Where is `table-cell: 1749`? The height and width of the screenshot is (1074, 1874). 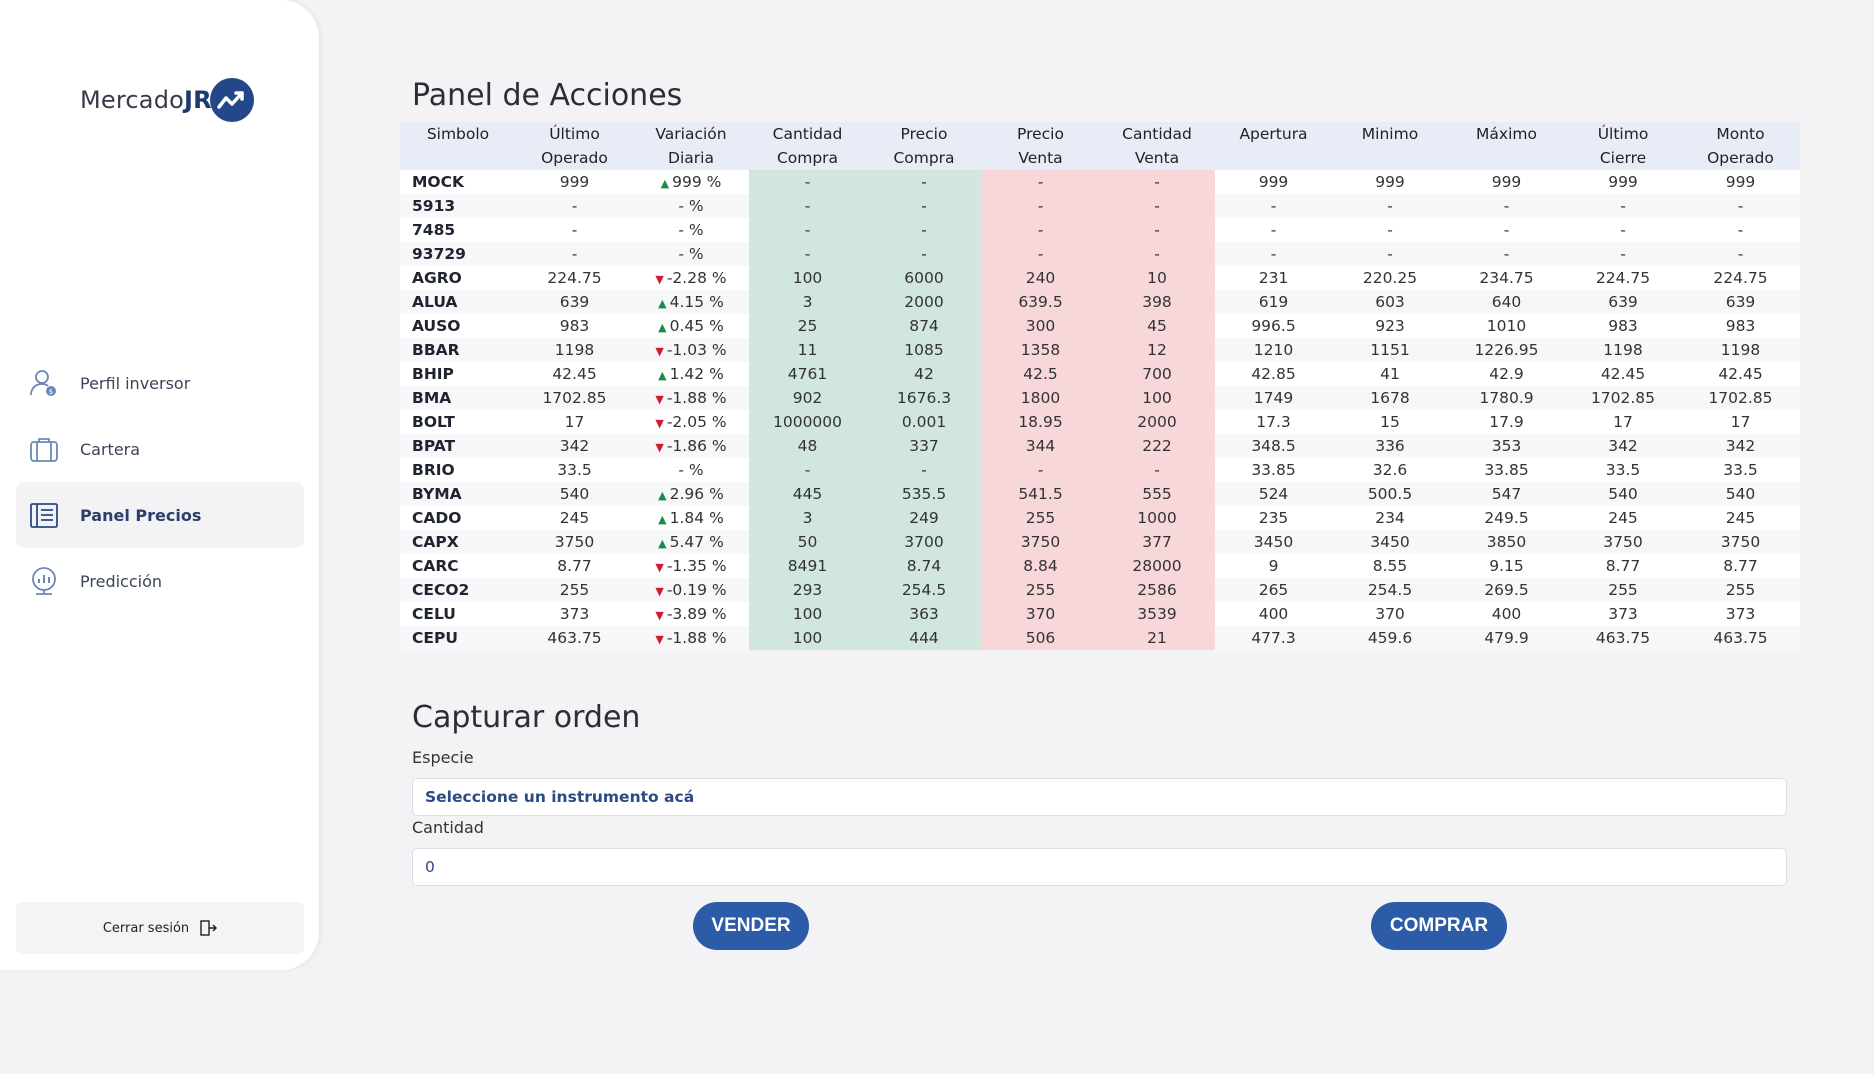 table-cell: 1749 is located at coordinates (1273, 398).